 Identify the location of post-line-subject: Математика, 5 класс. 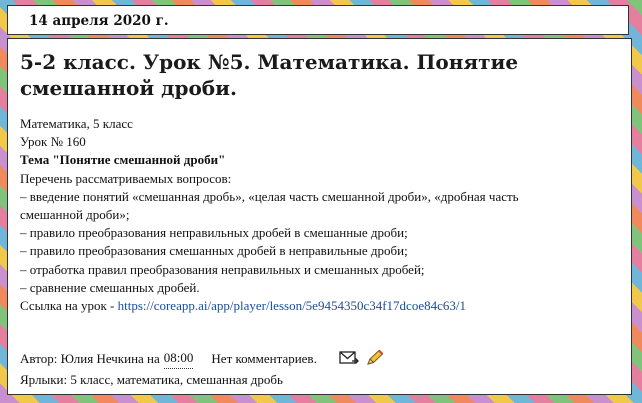
(76, 123).